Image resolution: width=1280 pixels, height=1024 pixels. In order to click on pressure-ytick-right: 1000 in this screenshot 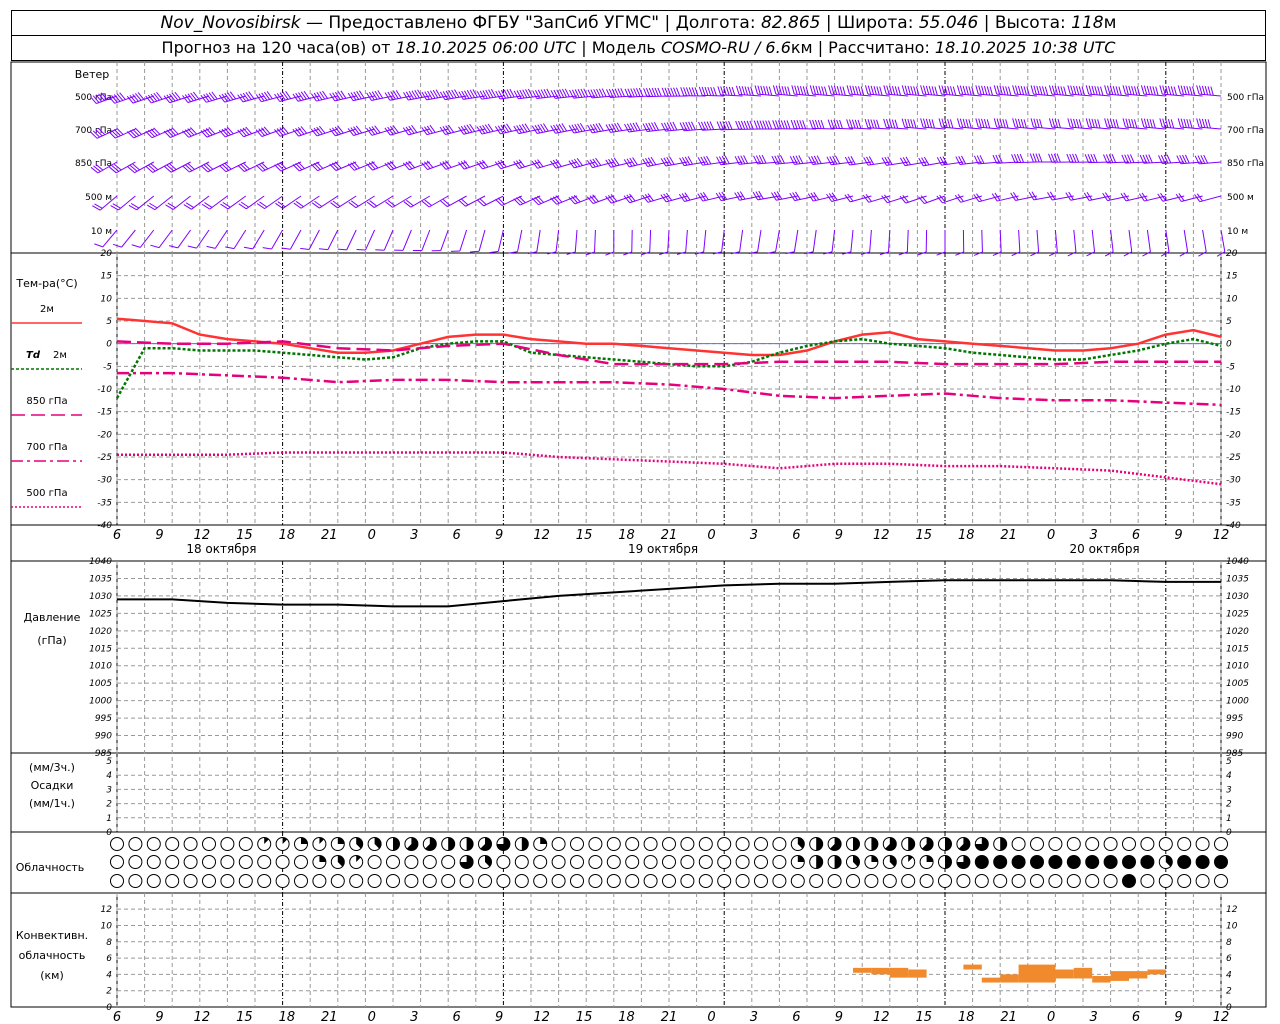, I will do `click(1237, 702)`.